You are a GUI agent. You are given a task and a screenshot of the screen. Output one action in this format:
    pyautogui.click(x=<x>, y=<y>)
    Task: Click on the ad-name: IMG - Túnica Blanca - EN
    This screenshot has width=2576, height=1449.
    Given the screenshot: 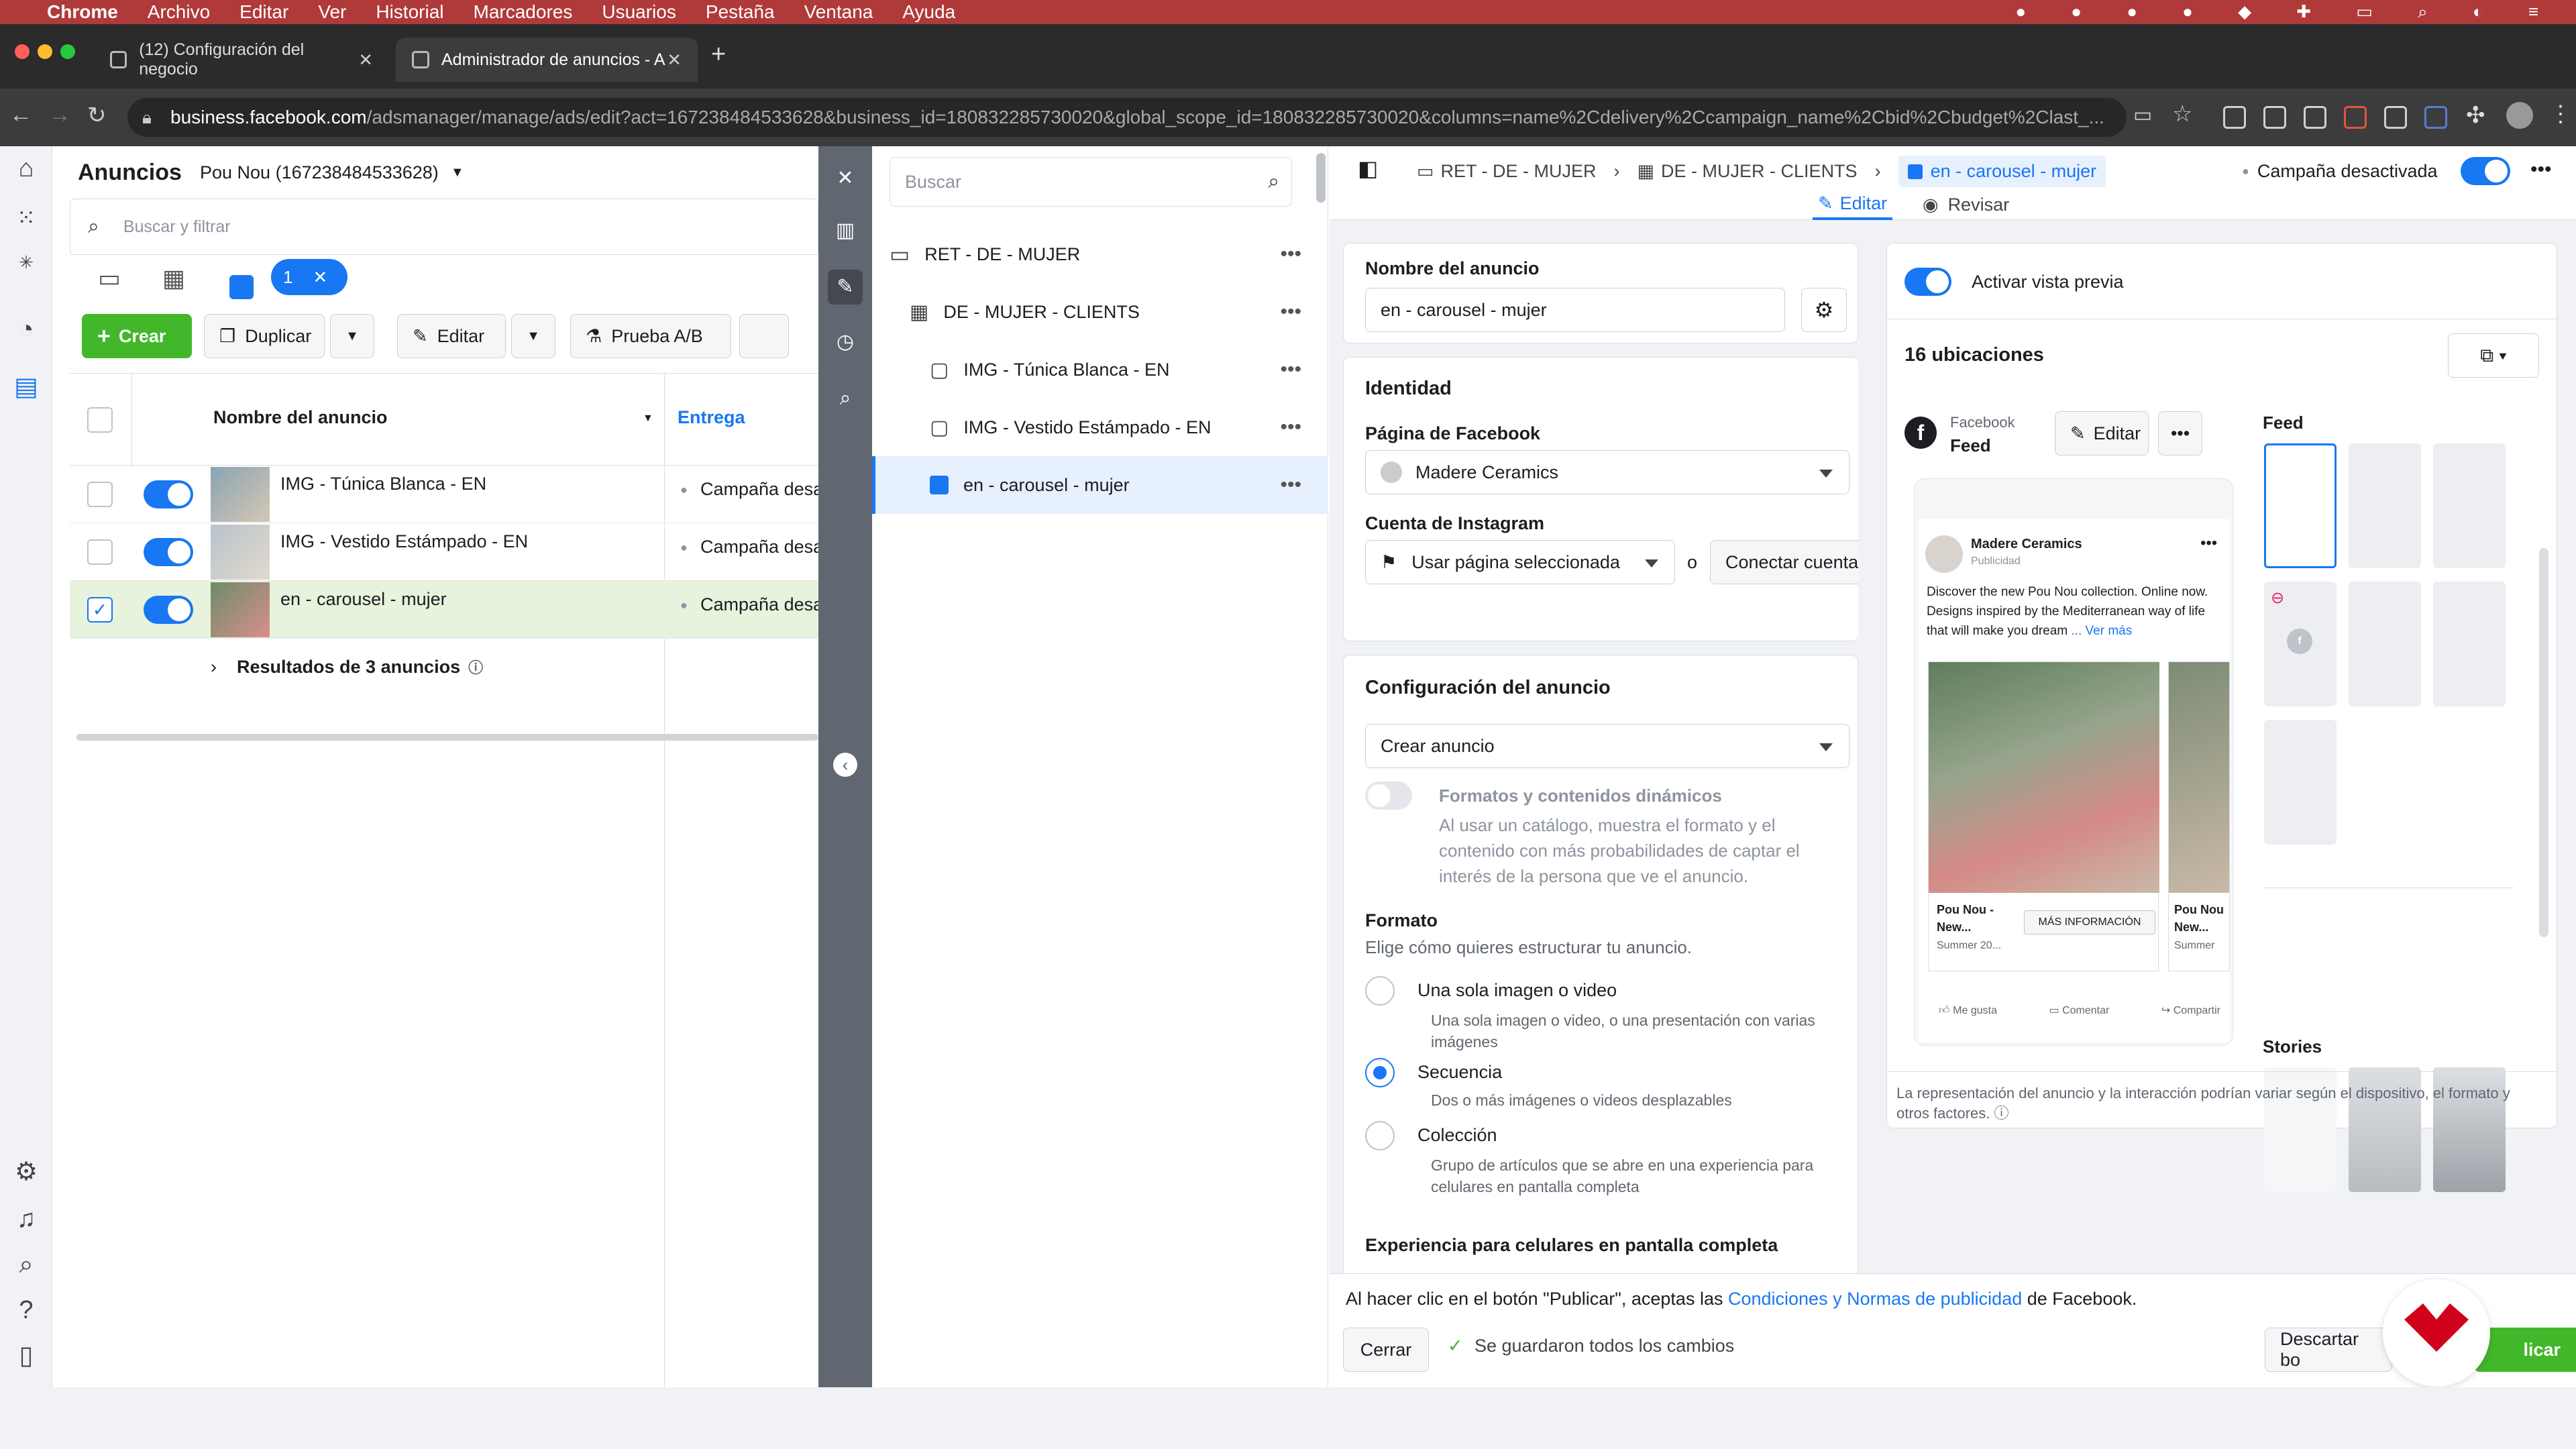 What is the action you would take?
    pyautogui.click(x=383, y=484)
    